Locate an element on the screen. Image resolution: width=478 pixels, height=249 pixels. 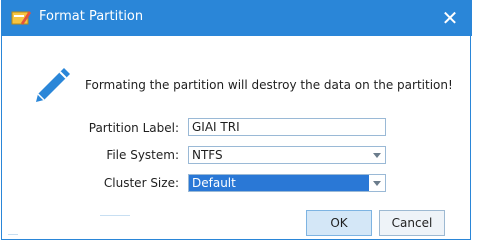
cluster-size-select: Default is located at coordinates (287, 183).